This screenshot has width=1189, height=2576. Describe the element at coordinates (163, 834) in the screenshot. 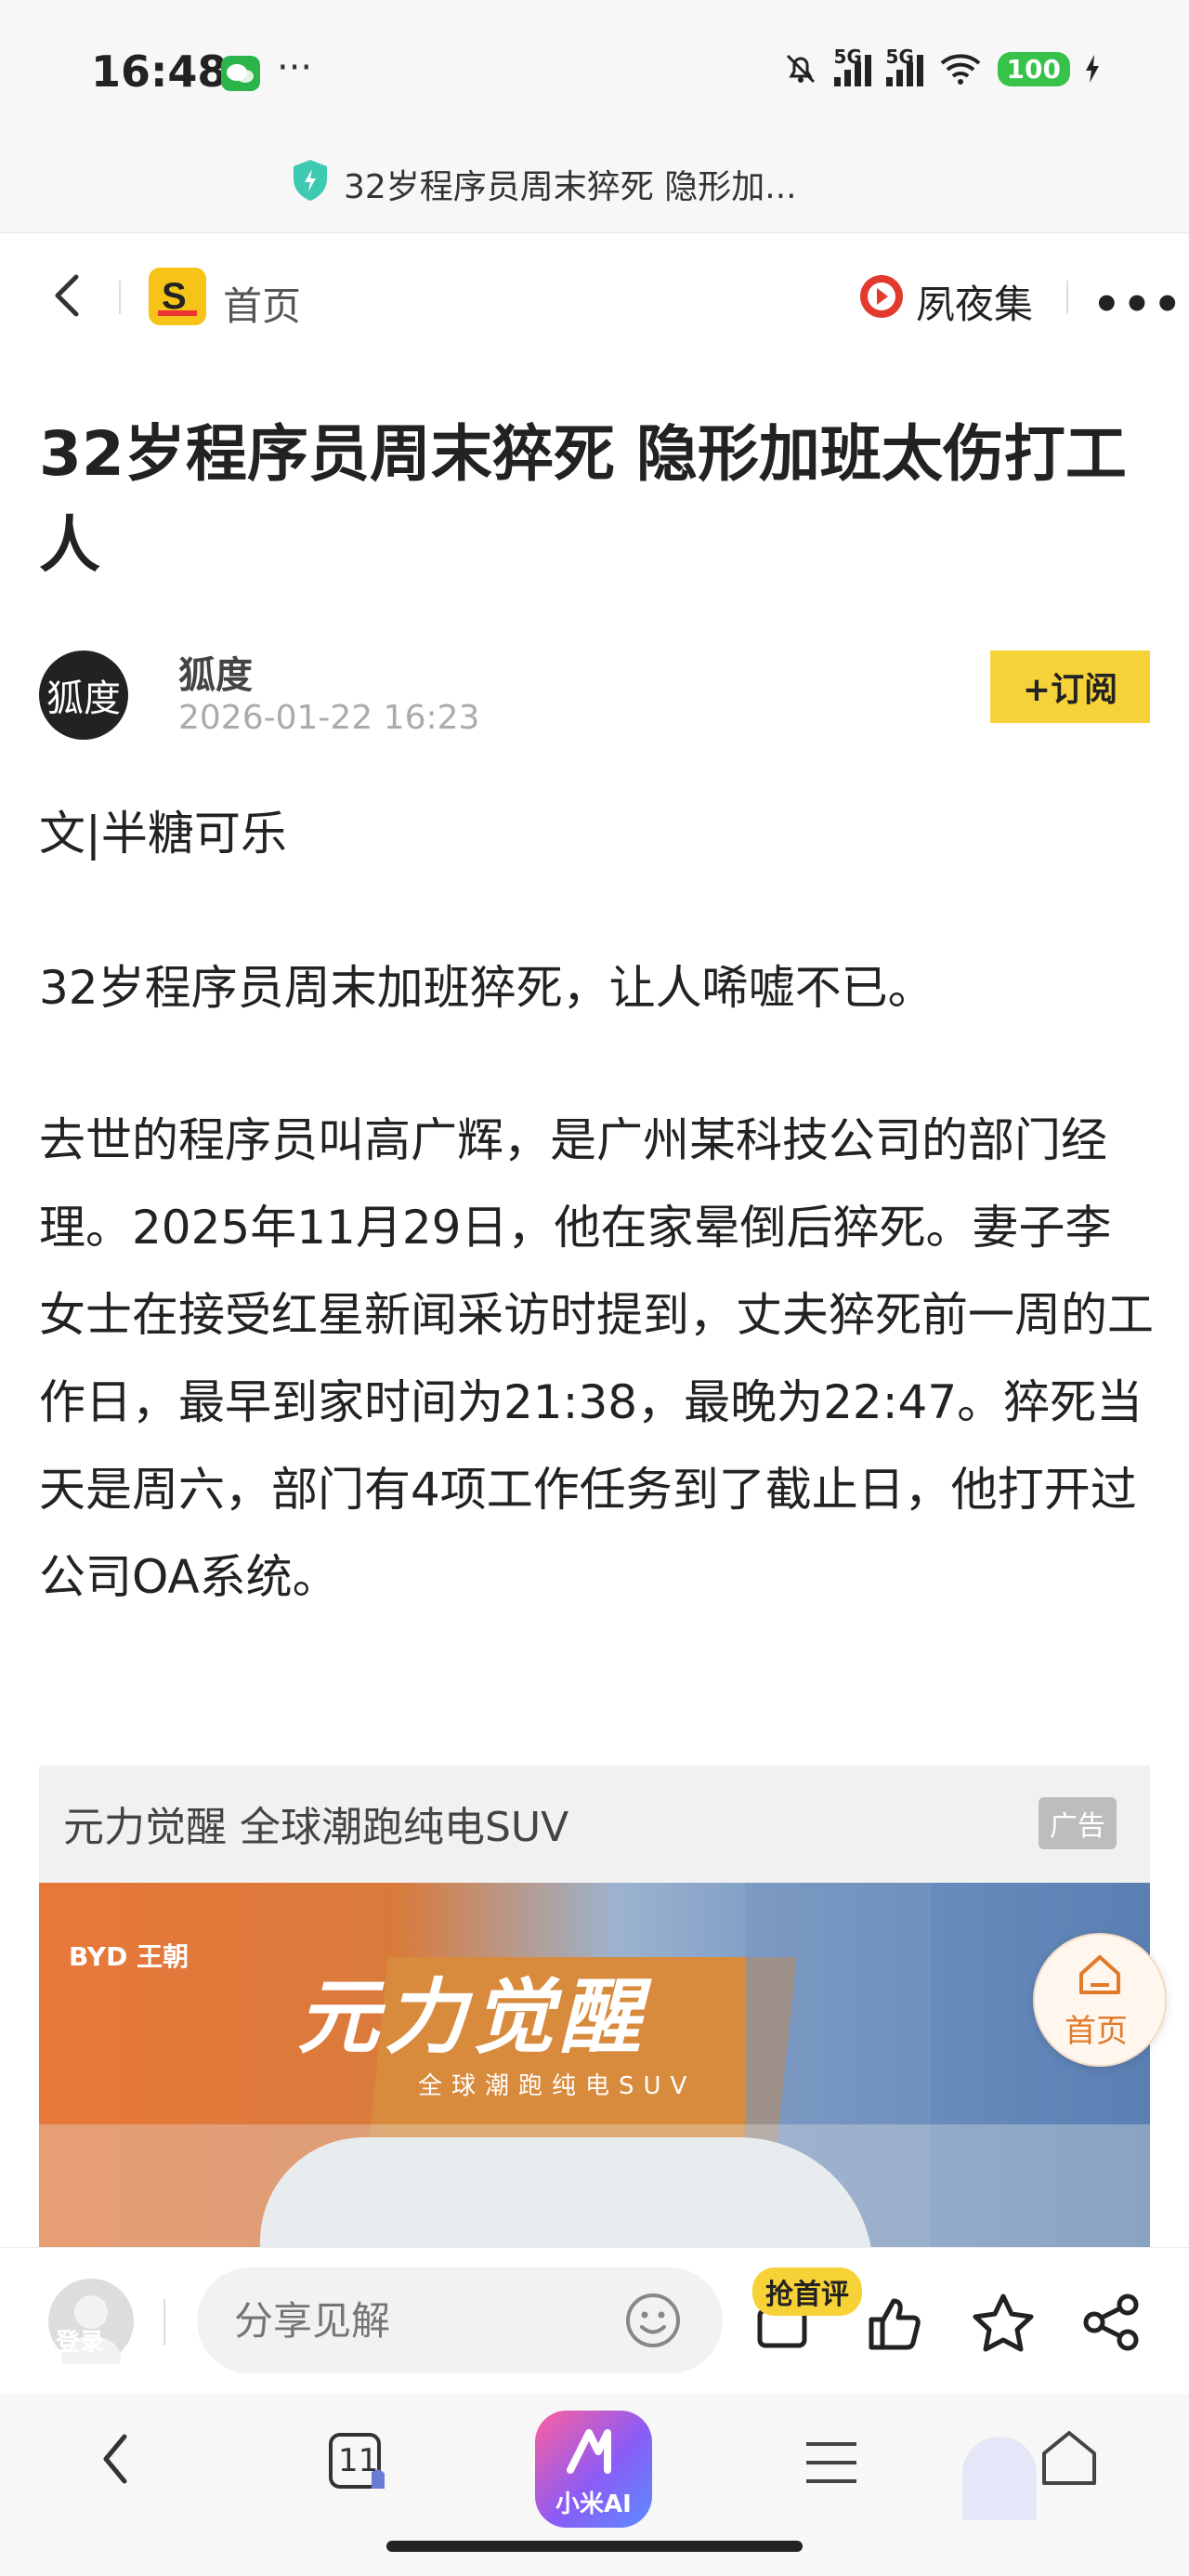

I see `article-byline: 文|半糖可乐` at that location.